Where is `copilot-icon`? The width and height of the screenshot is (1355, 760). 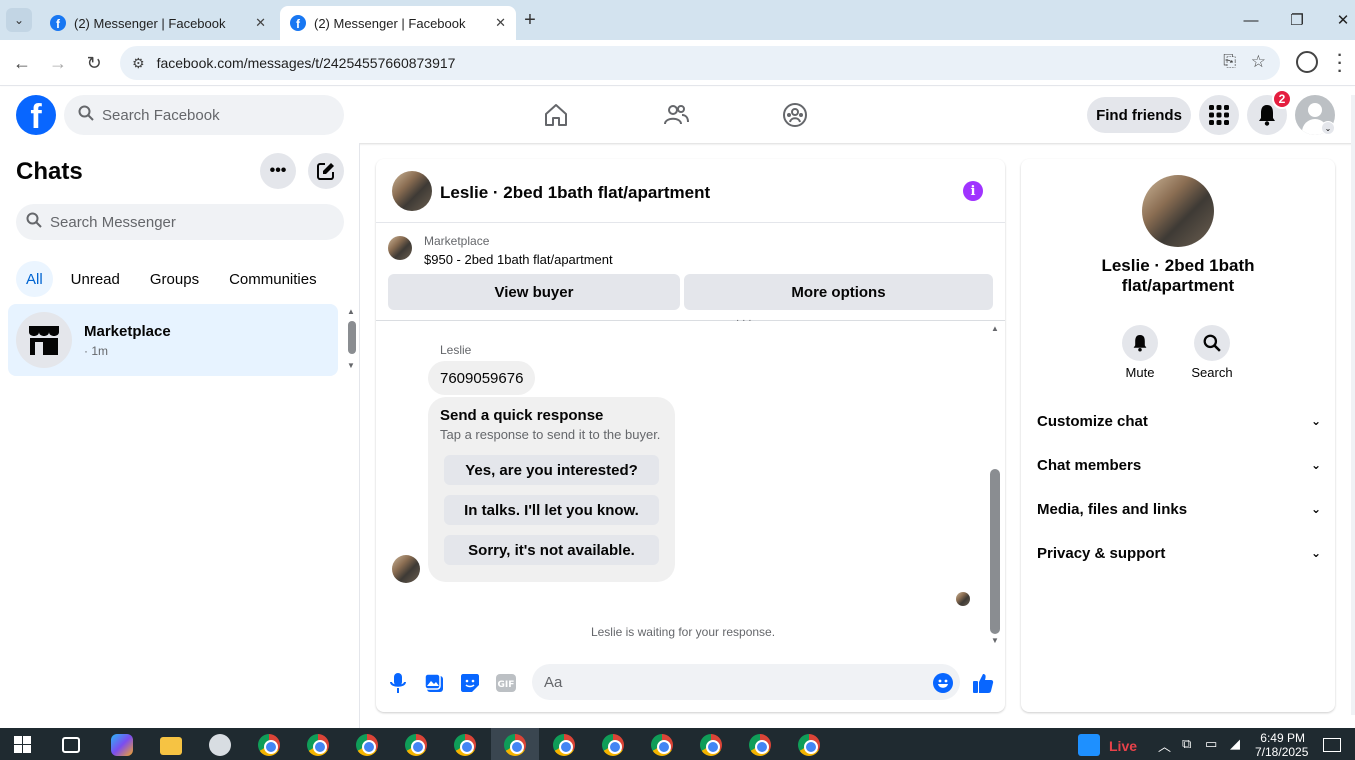 copilot-icon is located at coordinates (122, 745).